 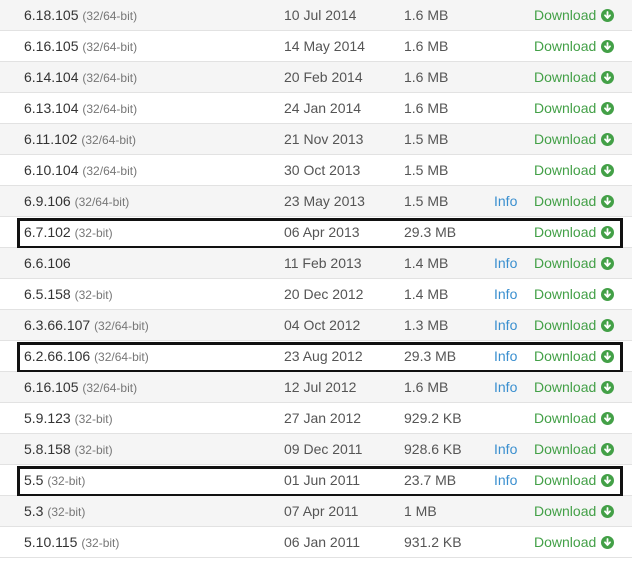 What do you see at coordinates (426, 294) in the screenshot?
I see `file-size: 1.4 MB` at bounding box center [426, 294].